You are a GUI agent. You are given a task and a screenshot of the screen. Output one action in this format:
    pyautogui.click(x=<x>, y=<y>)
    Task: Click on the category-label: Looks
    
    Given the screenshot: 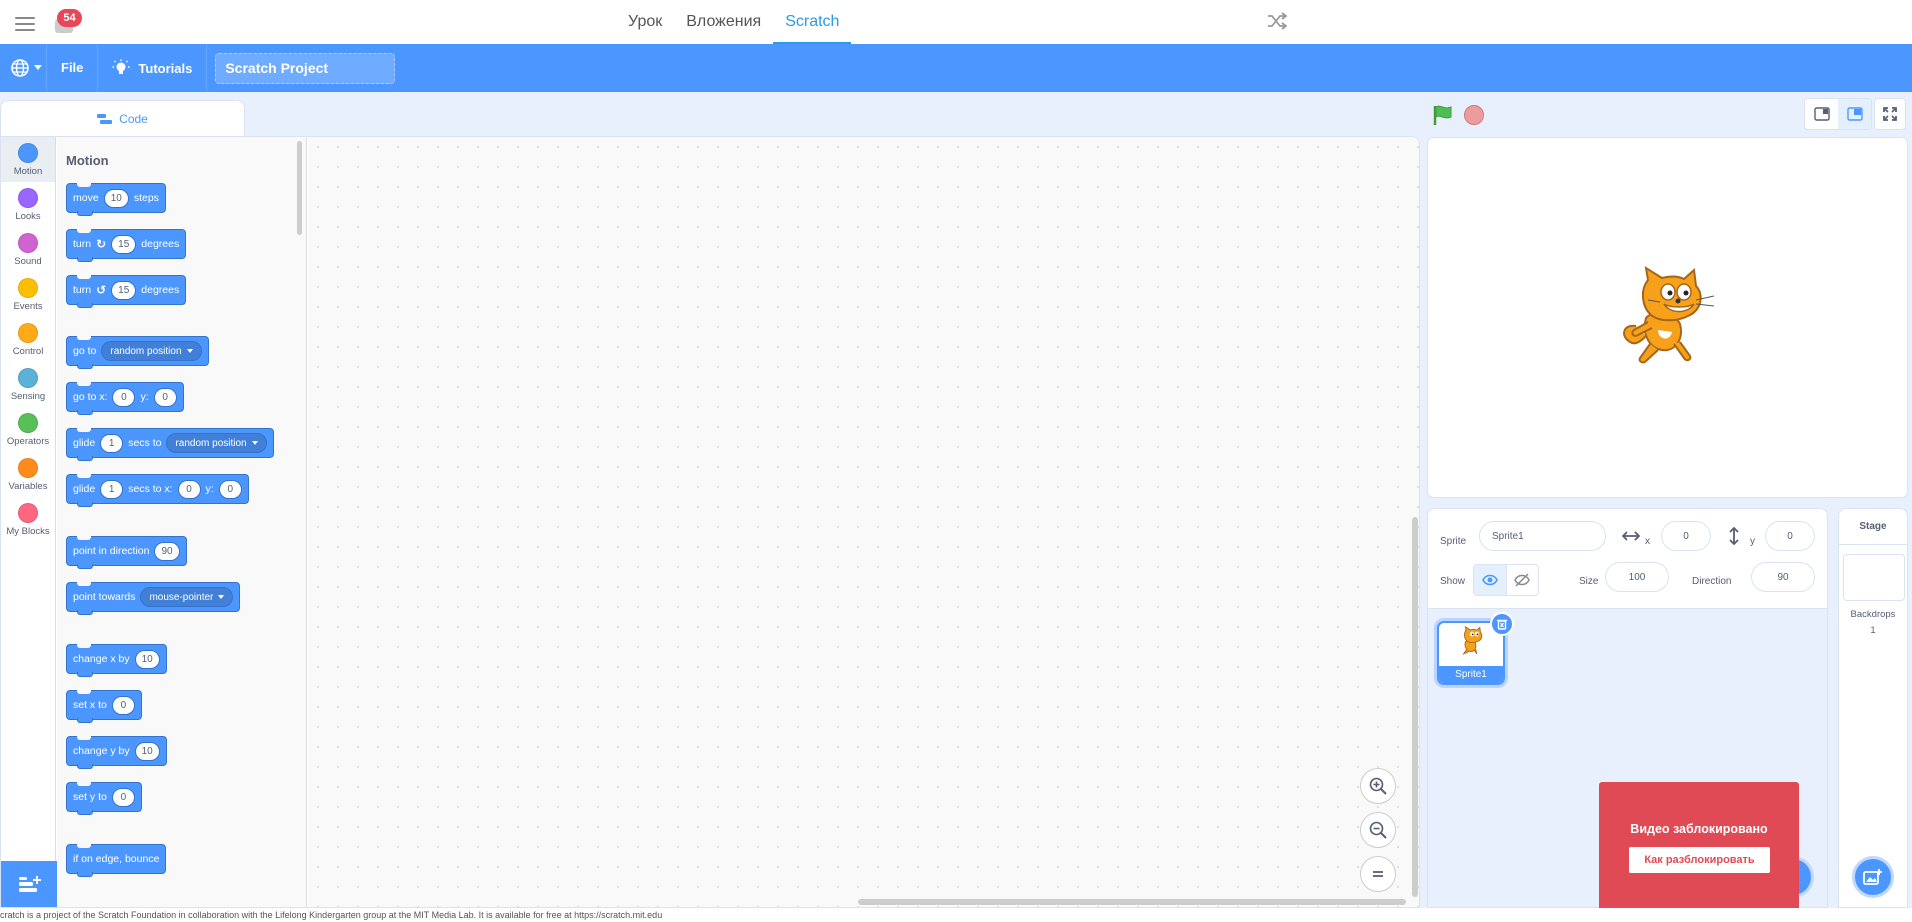 What is the action you would take?
    pyautogui.click(x=28, y=216)
    